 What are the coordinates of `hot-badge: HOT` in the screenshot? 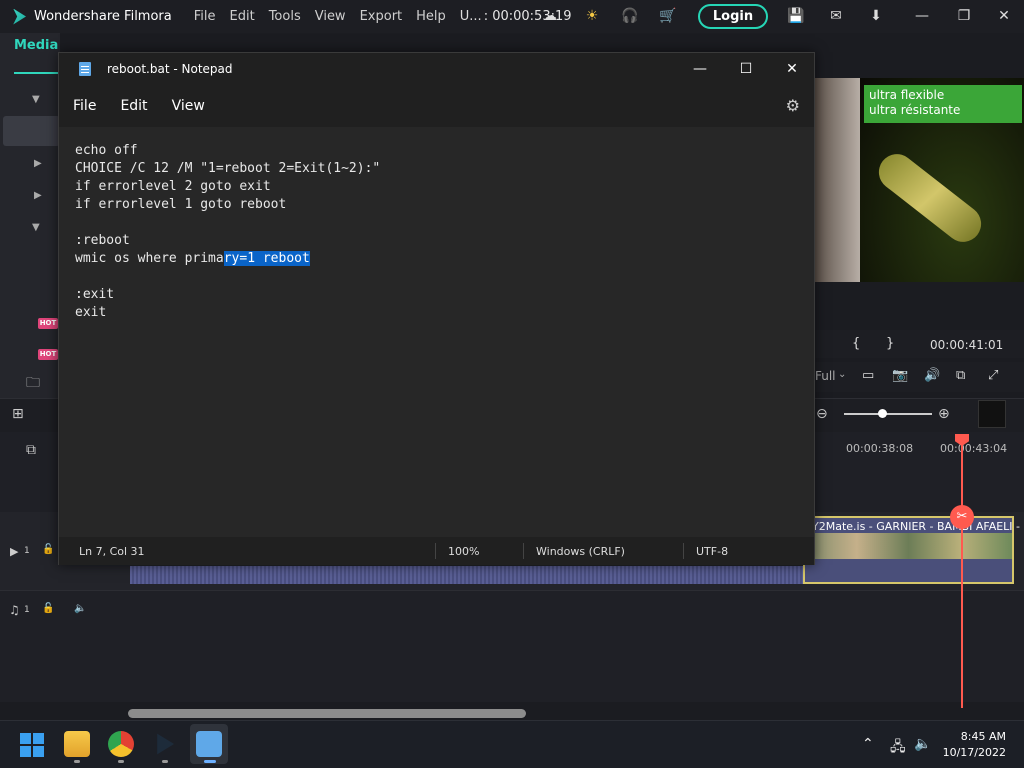 It's located at (48, 354).